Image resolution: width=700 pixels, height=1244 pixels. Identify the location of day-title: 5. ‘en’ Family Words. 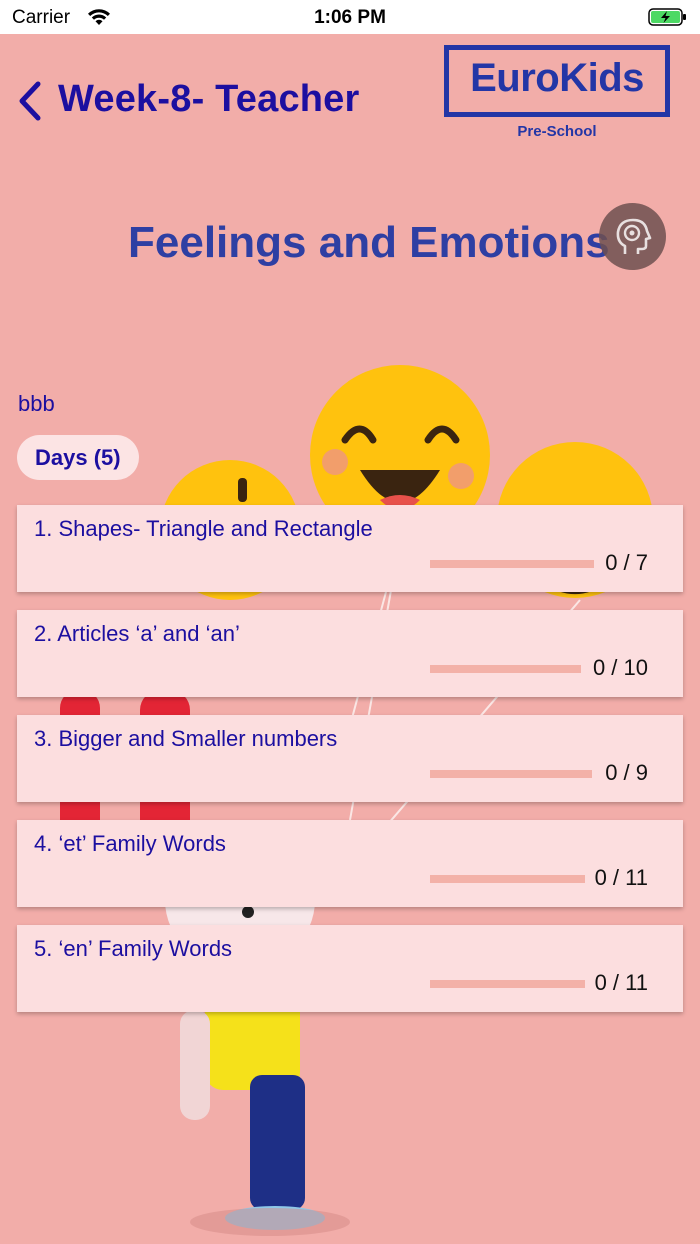
(133, 948).